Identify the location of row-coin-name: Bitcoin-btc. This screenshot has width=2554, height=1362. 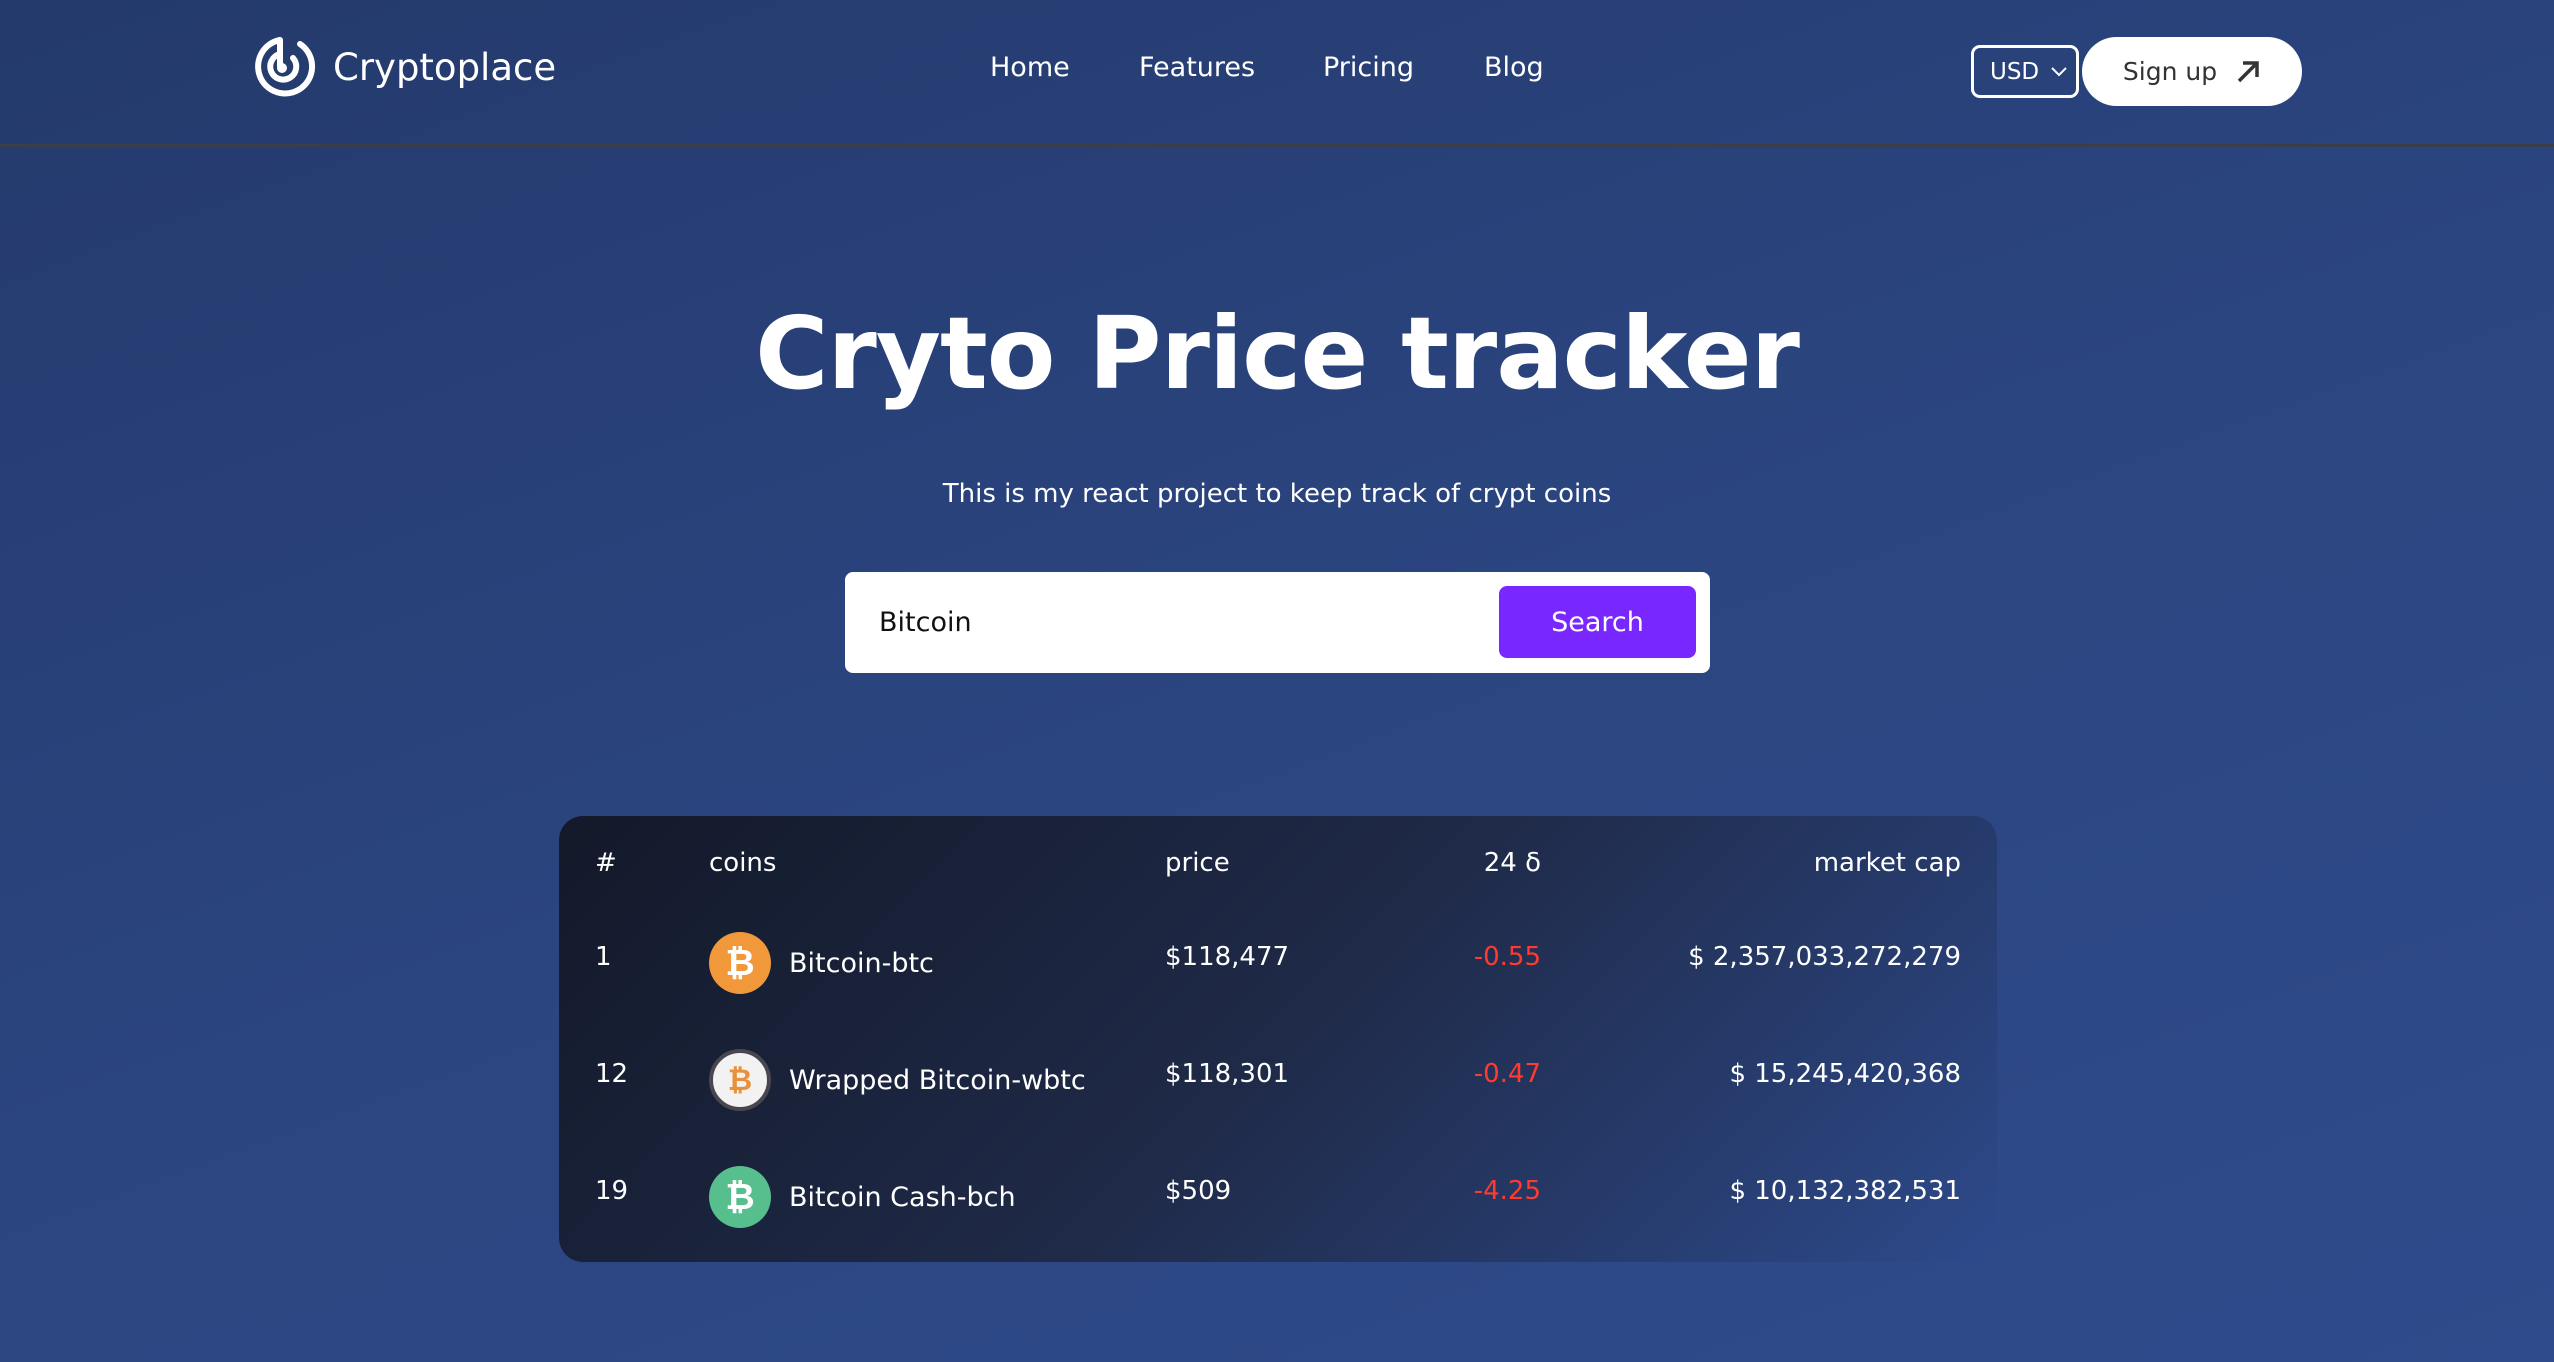
(861, 963).